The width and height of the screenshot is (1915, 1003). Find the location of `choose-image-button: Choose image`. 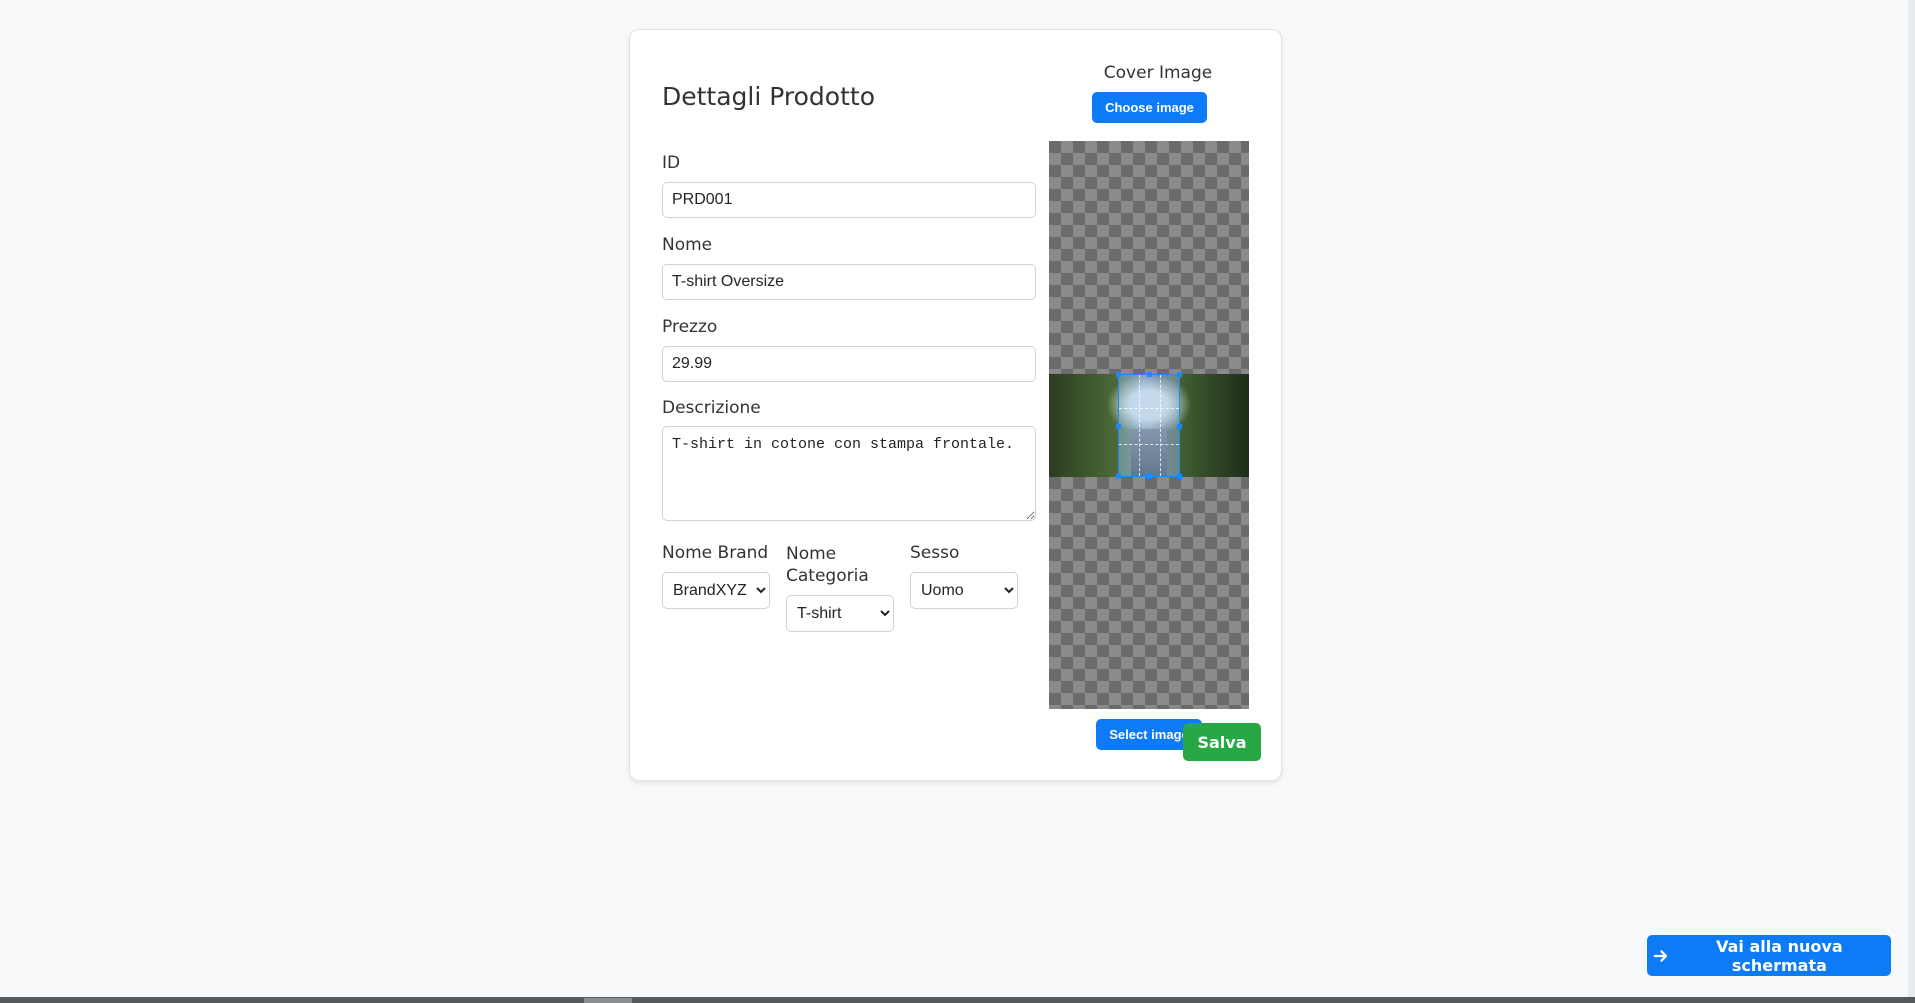

choose-image-button: Choose image is located at coordinates (1149, 107).